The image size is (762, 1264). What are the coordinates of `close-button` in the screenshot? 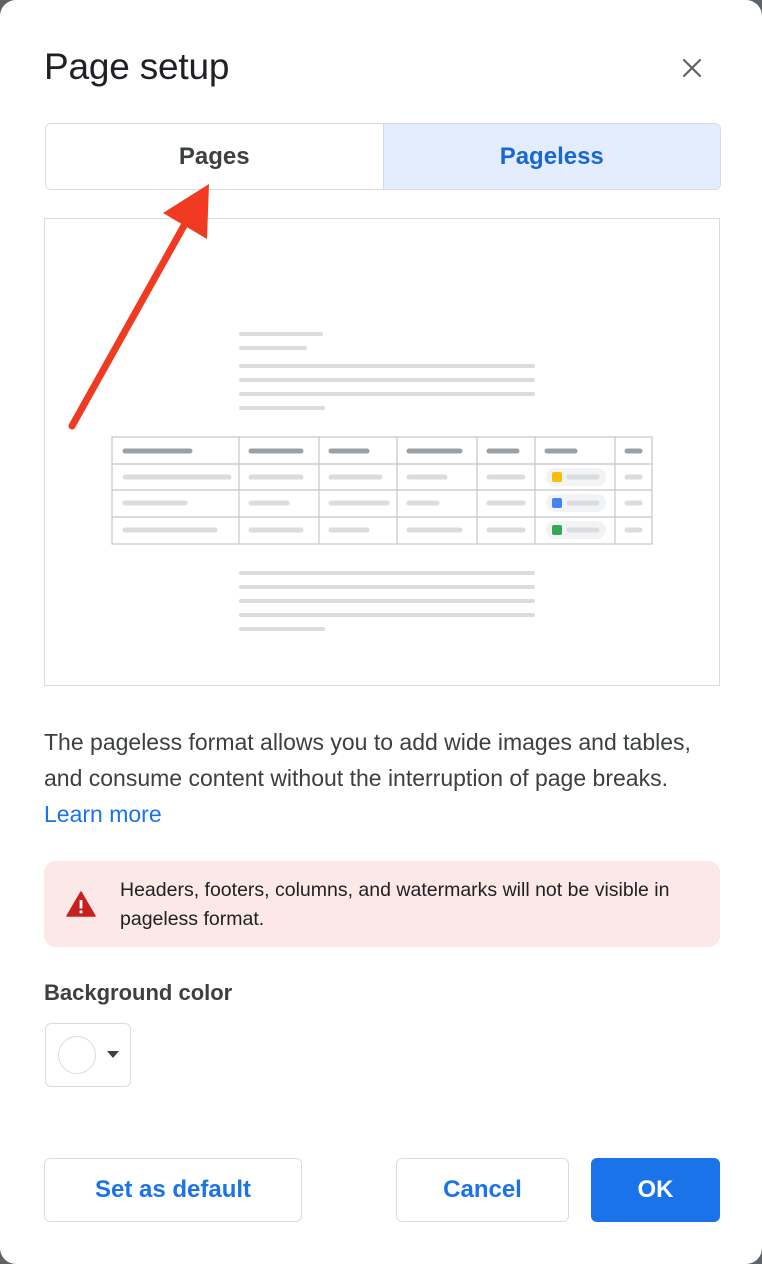 It's located at (692, 68).